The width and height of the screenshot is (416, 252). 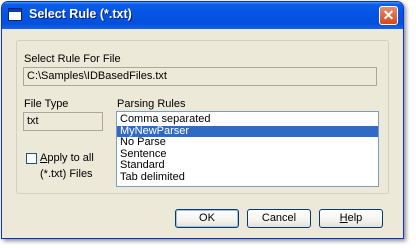 I want to click on apply-to-all-label-line2: (*.txt) Files, so click(x=66, y=174).